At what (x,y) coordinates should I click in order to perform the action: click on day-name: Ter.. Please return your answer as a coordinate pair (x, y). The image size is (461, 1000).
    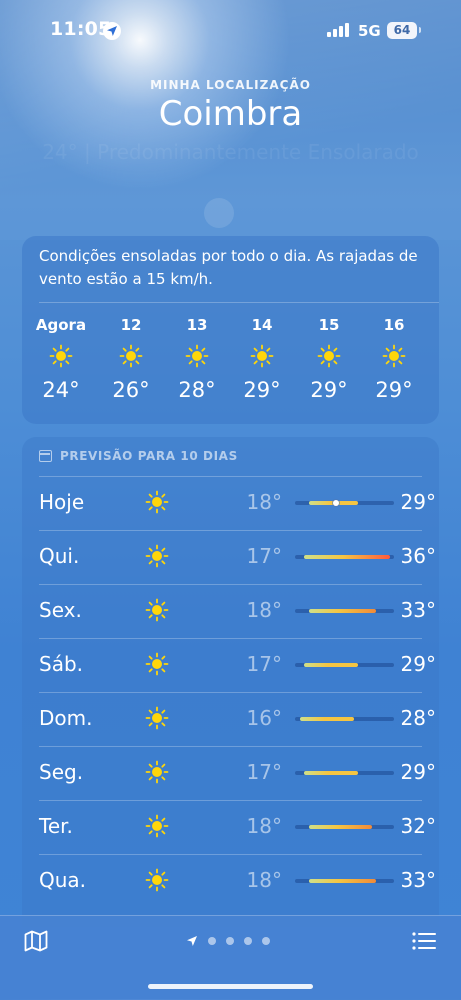
    Looking at the image, I should click on (56, 826).